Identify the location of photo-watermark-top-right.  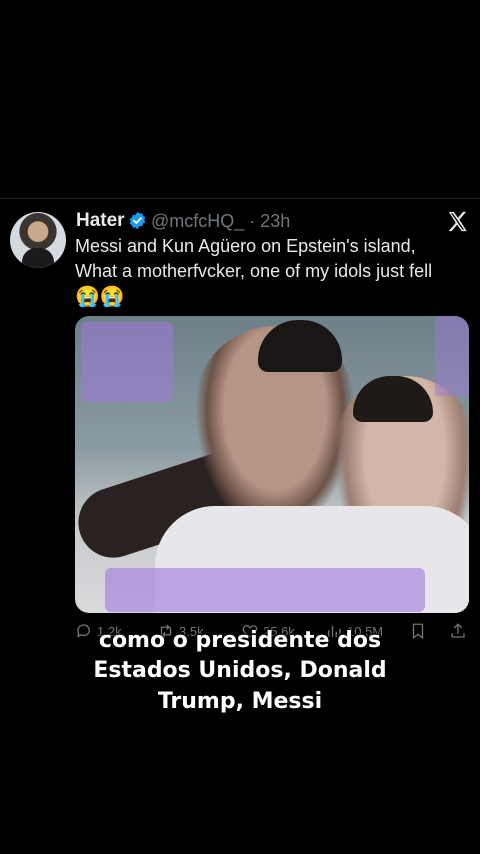
(452, 356).